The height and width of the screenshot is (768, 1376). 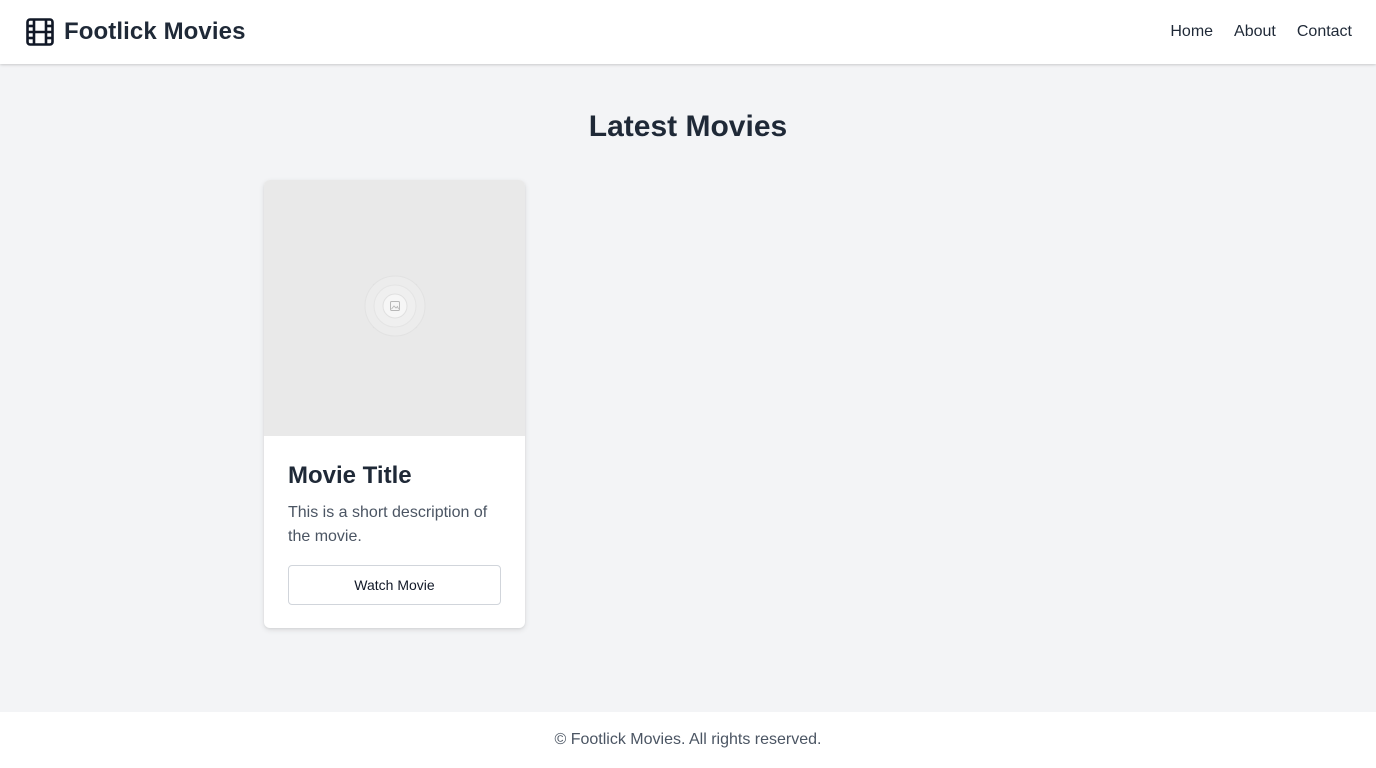 I want to click on movie-thumbnail, so click(x=394, y=308).